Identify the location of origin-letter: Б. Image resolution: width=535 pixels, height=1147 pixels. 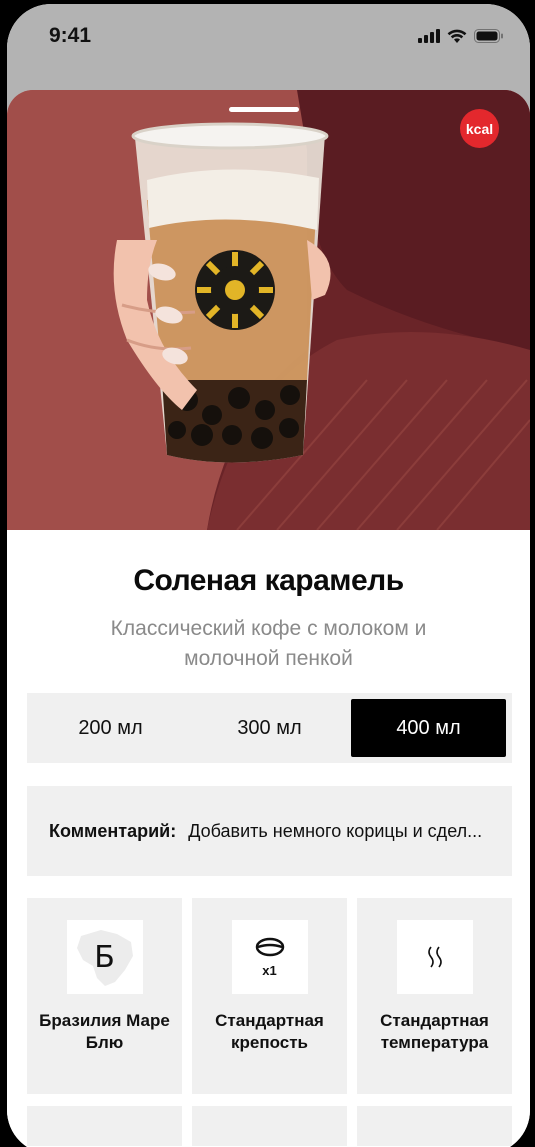
(104, 957).